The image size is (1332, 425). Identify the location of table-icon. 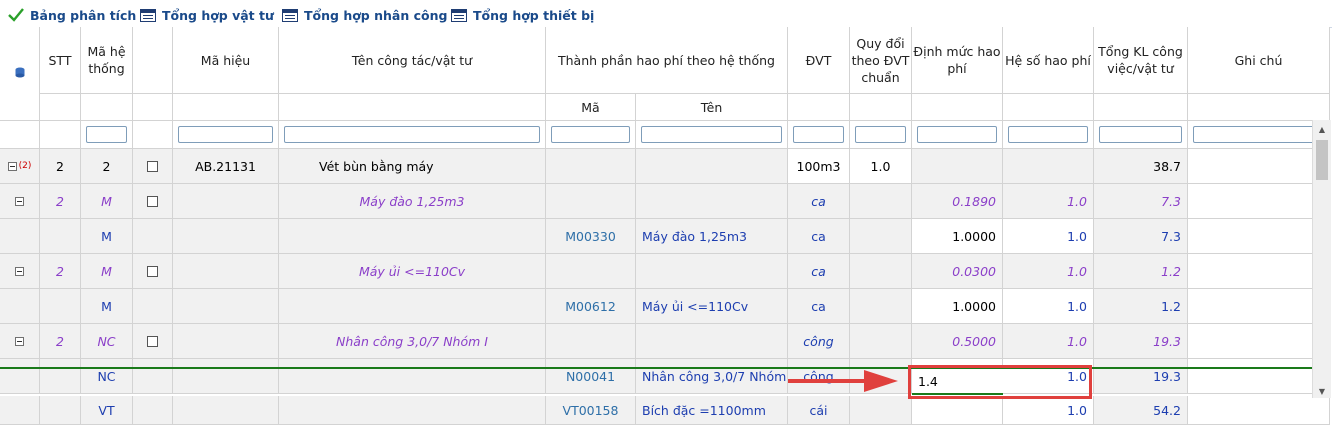
(459, 15).